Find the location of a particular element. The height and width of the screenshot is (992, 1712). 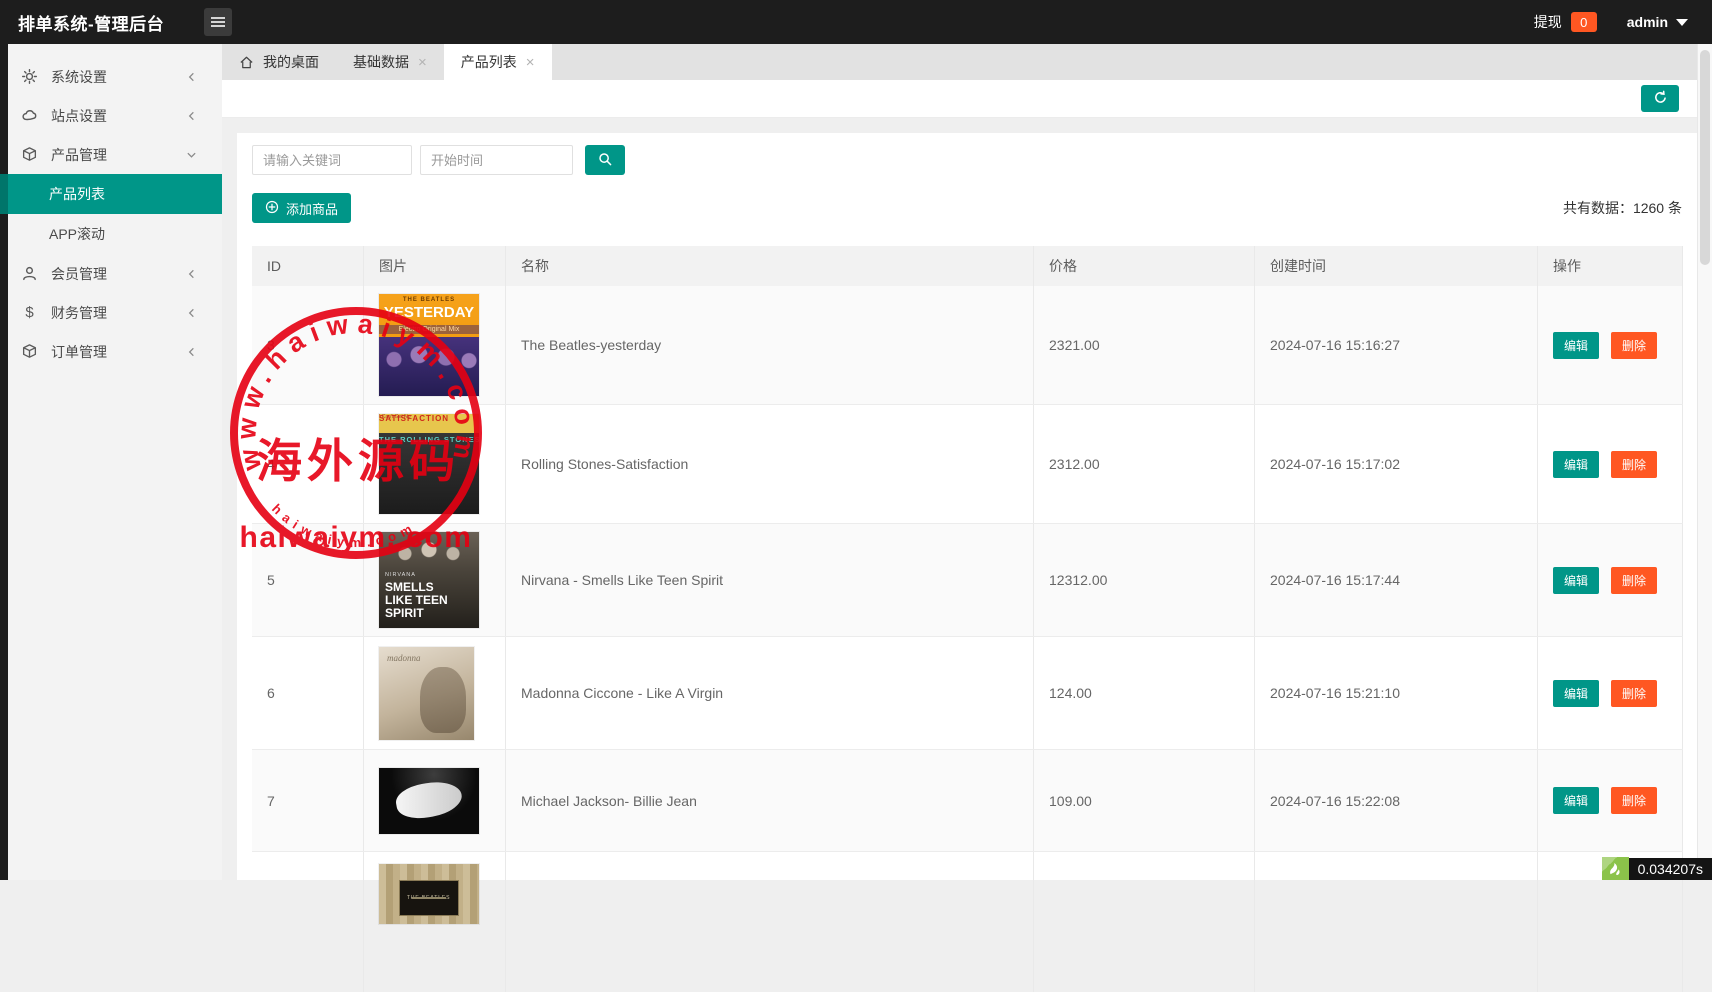

start-time-input is located at coordinates (496, 160).